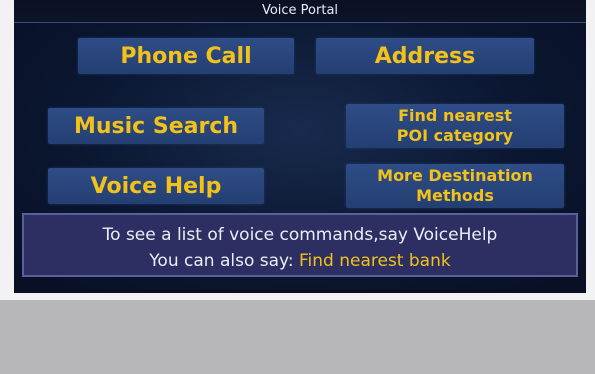 The width and height of the screenshot is (595, 374). What do you see at coordinates (425, 56) in the screenshot?
I see `address-button: Address` at bounding box center [425, 56].